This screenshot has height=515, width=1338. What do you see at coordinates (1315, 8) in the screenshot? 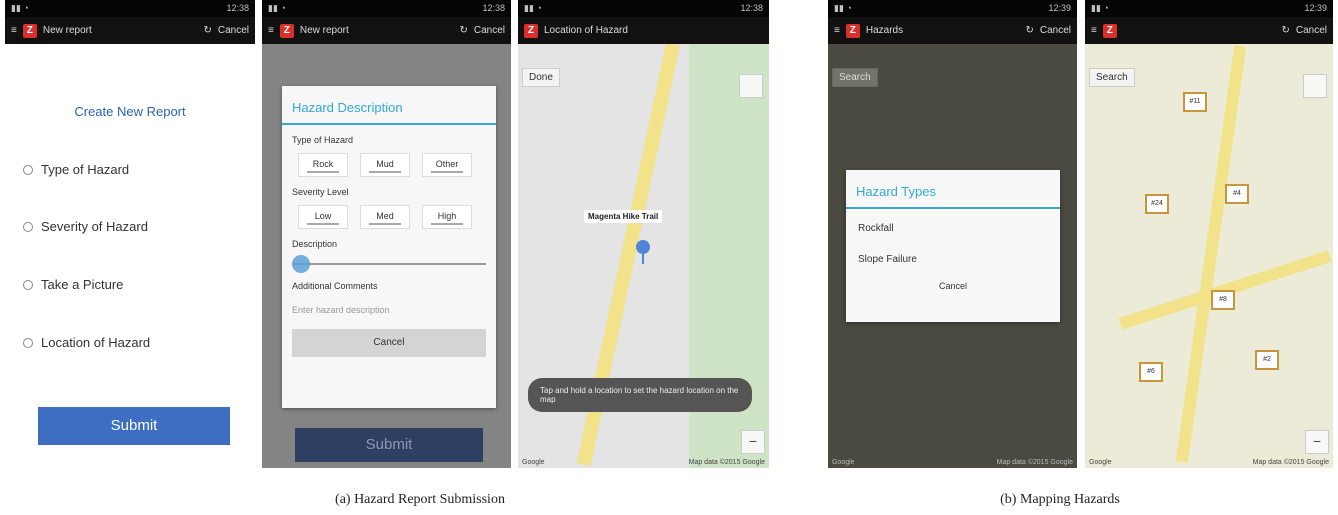
I see `status-time: 12:39` at bounding box center [1315, 8].